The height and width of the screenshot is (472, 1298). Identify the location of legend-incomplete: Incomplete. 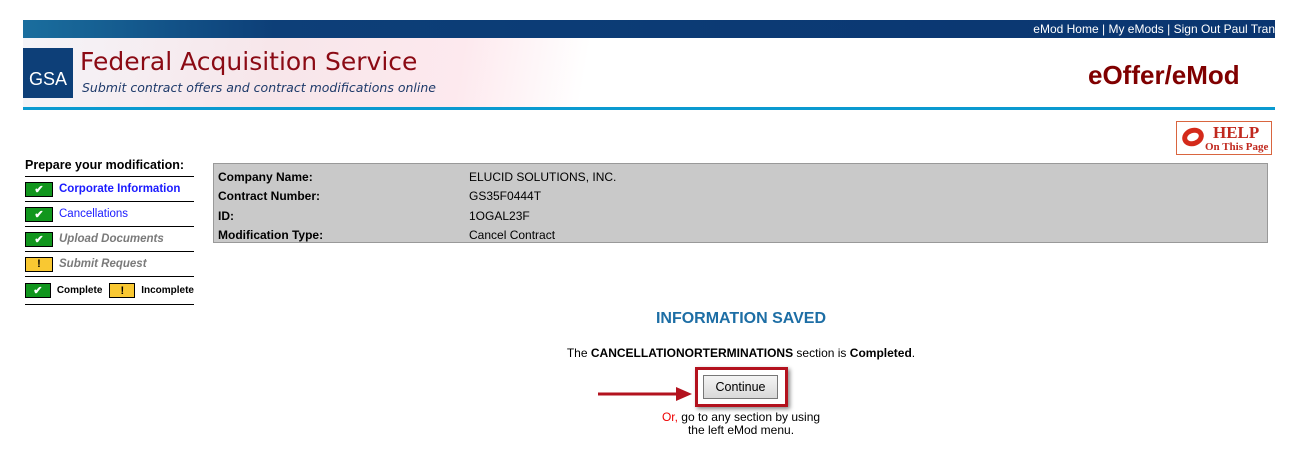
(167, 290).